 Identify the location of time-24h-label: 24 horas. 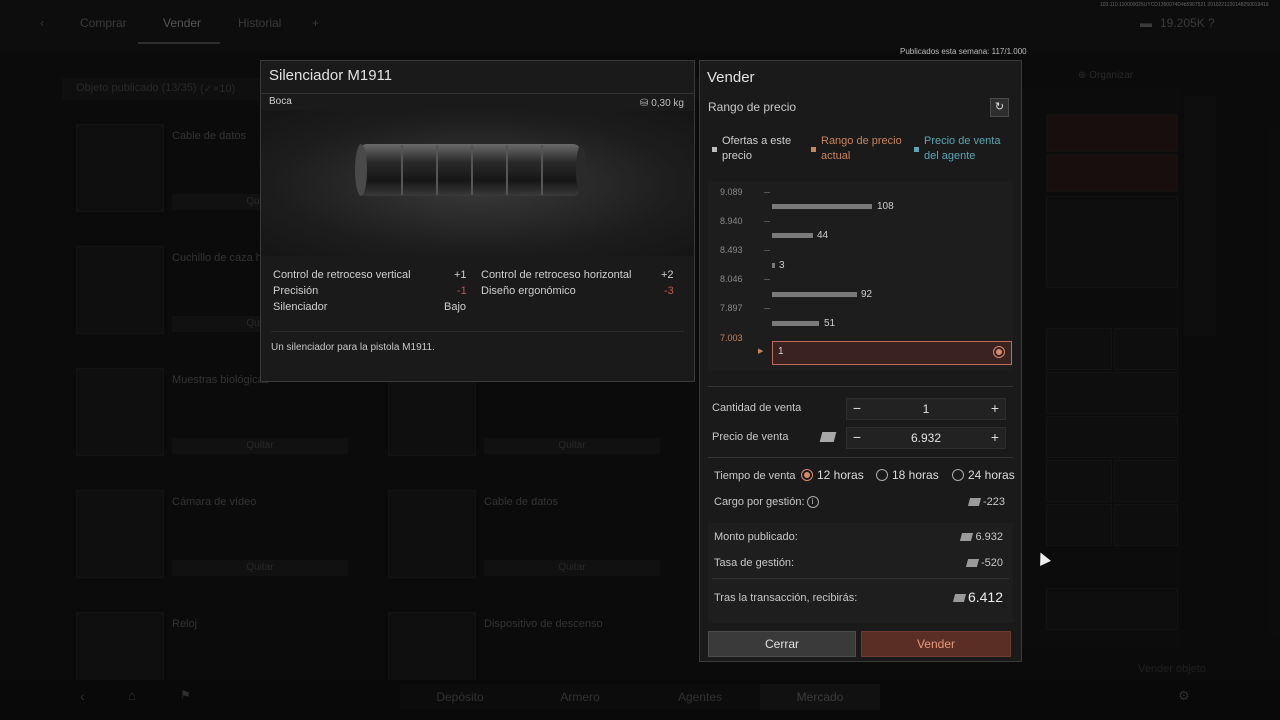
(991, 475).